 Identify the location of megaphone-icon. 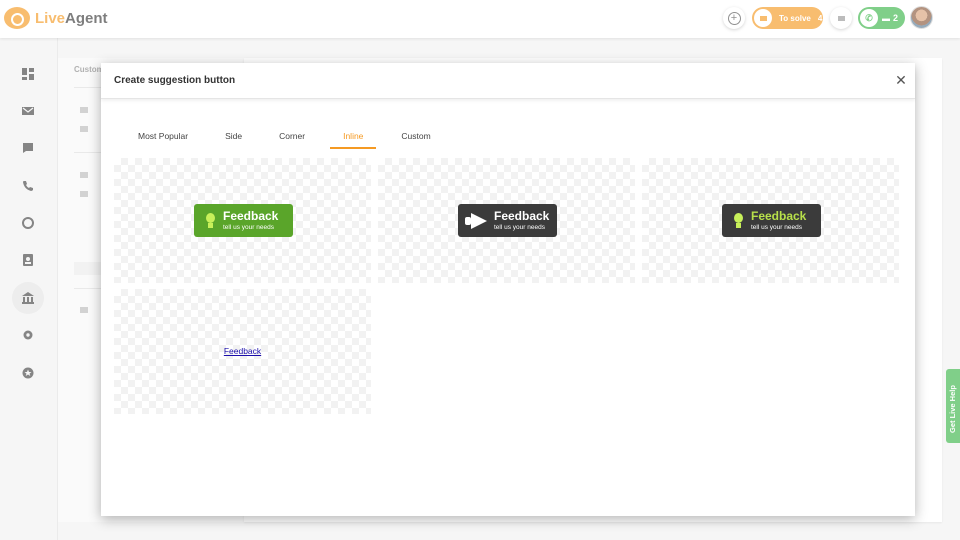
(476, 221).